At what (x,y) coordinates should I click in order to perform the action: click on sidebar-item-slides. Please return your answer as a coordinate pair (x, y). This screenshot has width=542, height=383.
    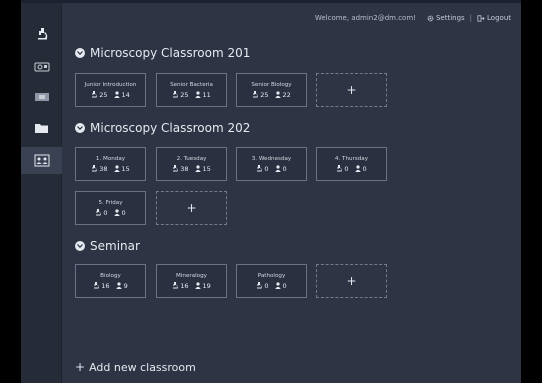
    Looking at the image, I should click on (41, 96).